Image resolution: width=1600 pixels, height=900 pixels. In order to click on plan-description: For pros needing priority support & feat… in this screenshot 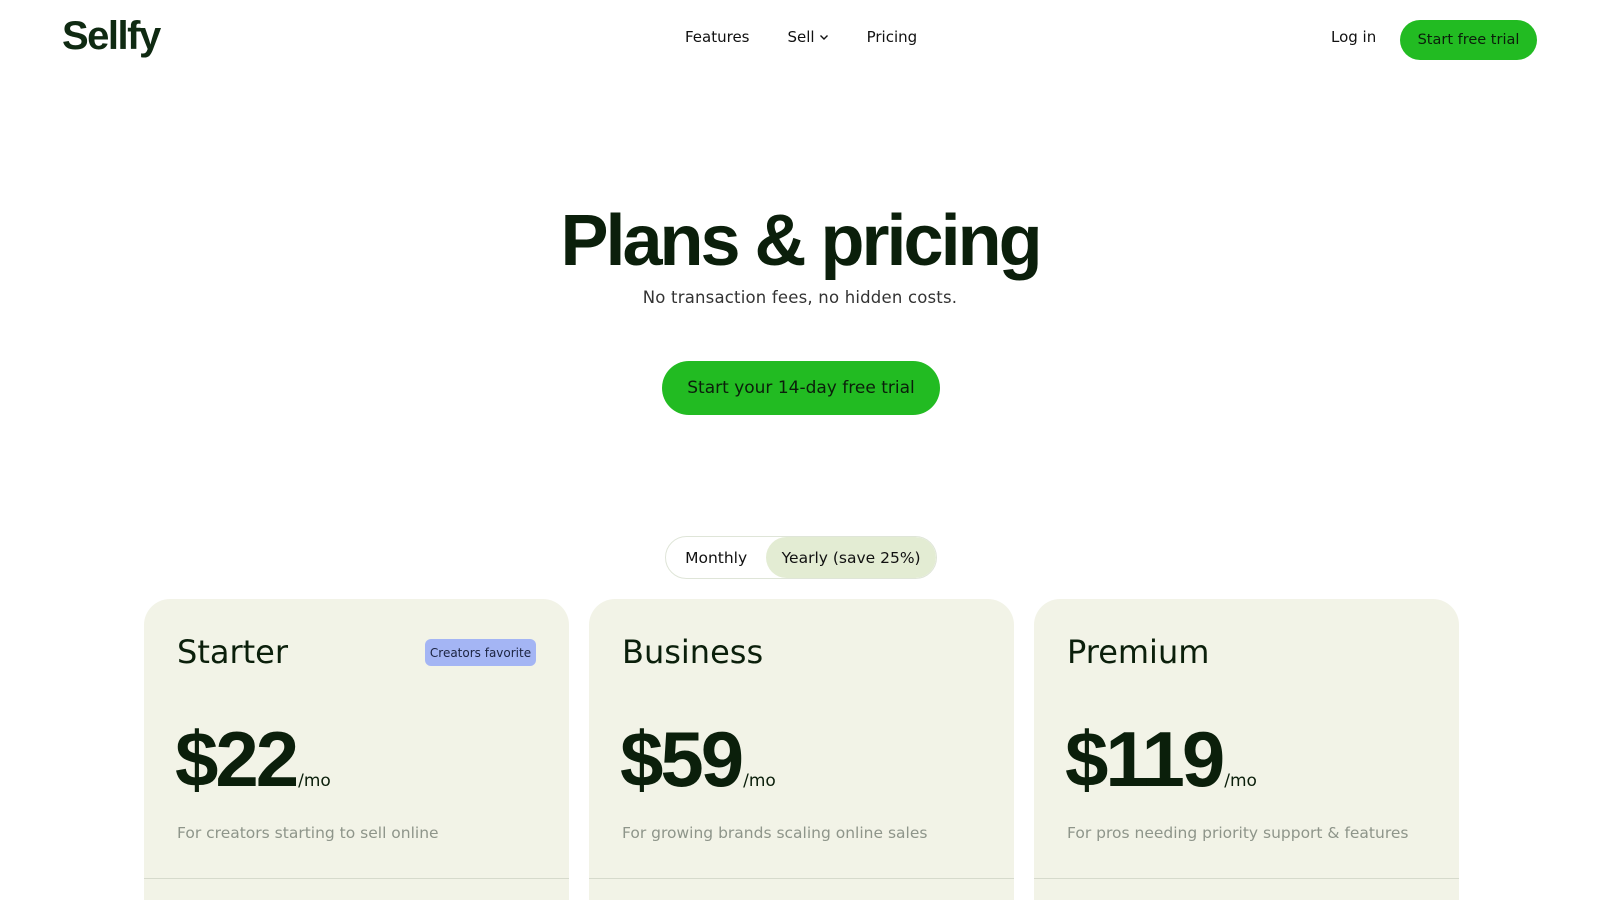, I will do `click(1238, 833)`.